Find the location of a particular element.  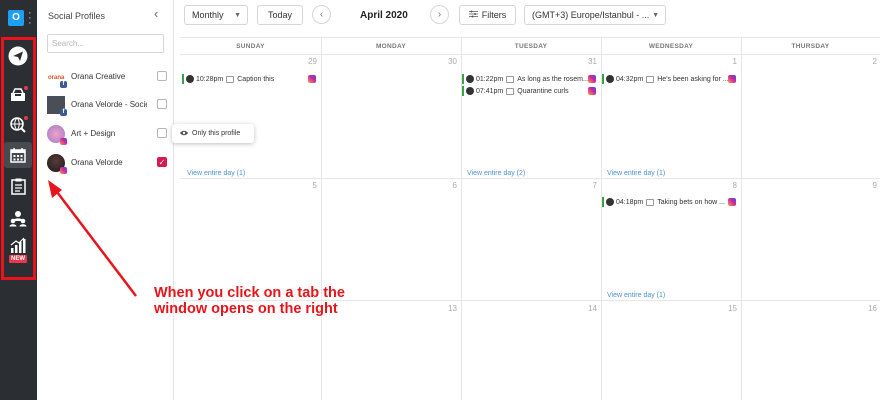

profile-name: Orana Creative is located at coordinates (98, 76).